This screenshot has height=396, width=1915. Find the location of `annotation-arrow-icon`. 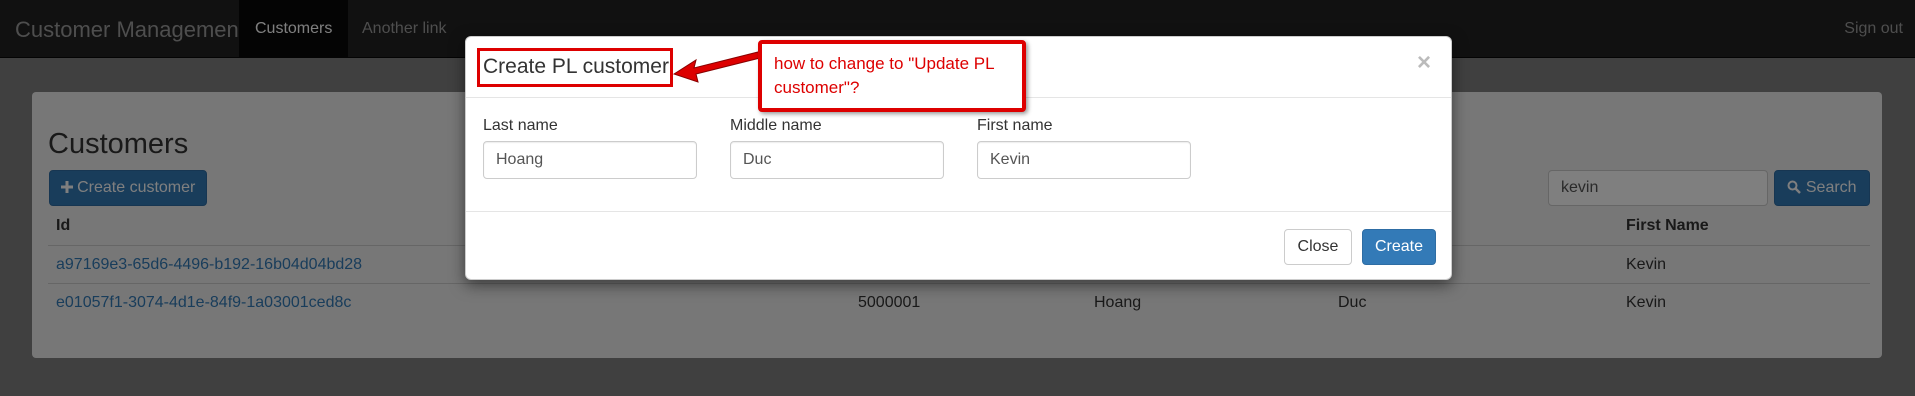

annotation-arrow-icon is located at coordinates (716, 67).